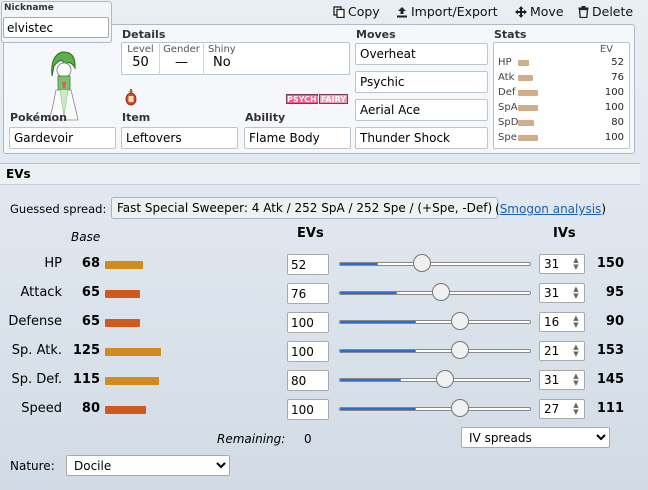 Image resolution: width=648 pixels, height=490 pixels. Describe the element at coordinates (435, 408) in the screenshot. I see `ev-slider-speed` at that location.